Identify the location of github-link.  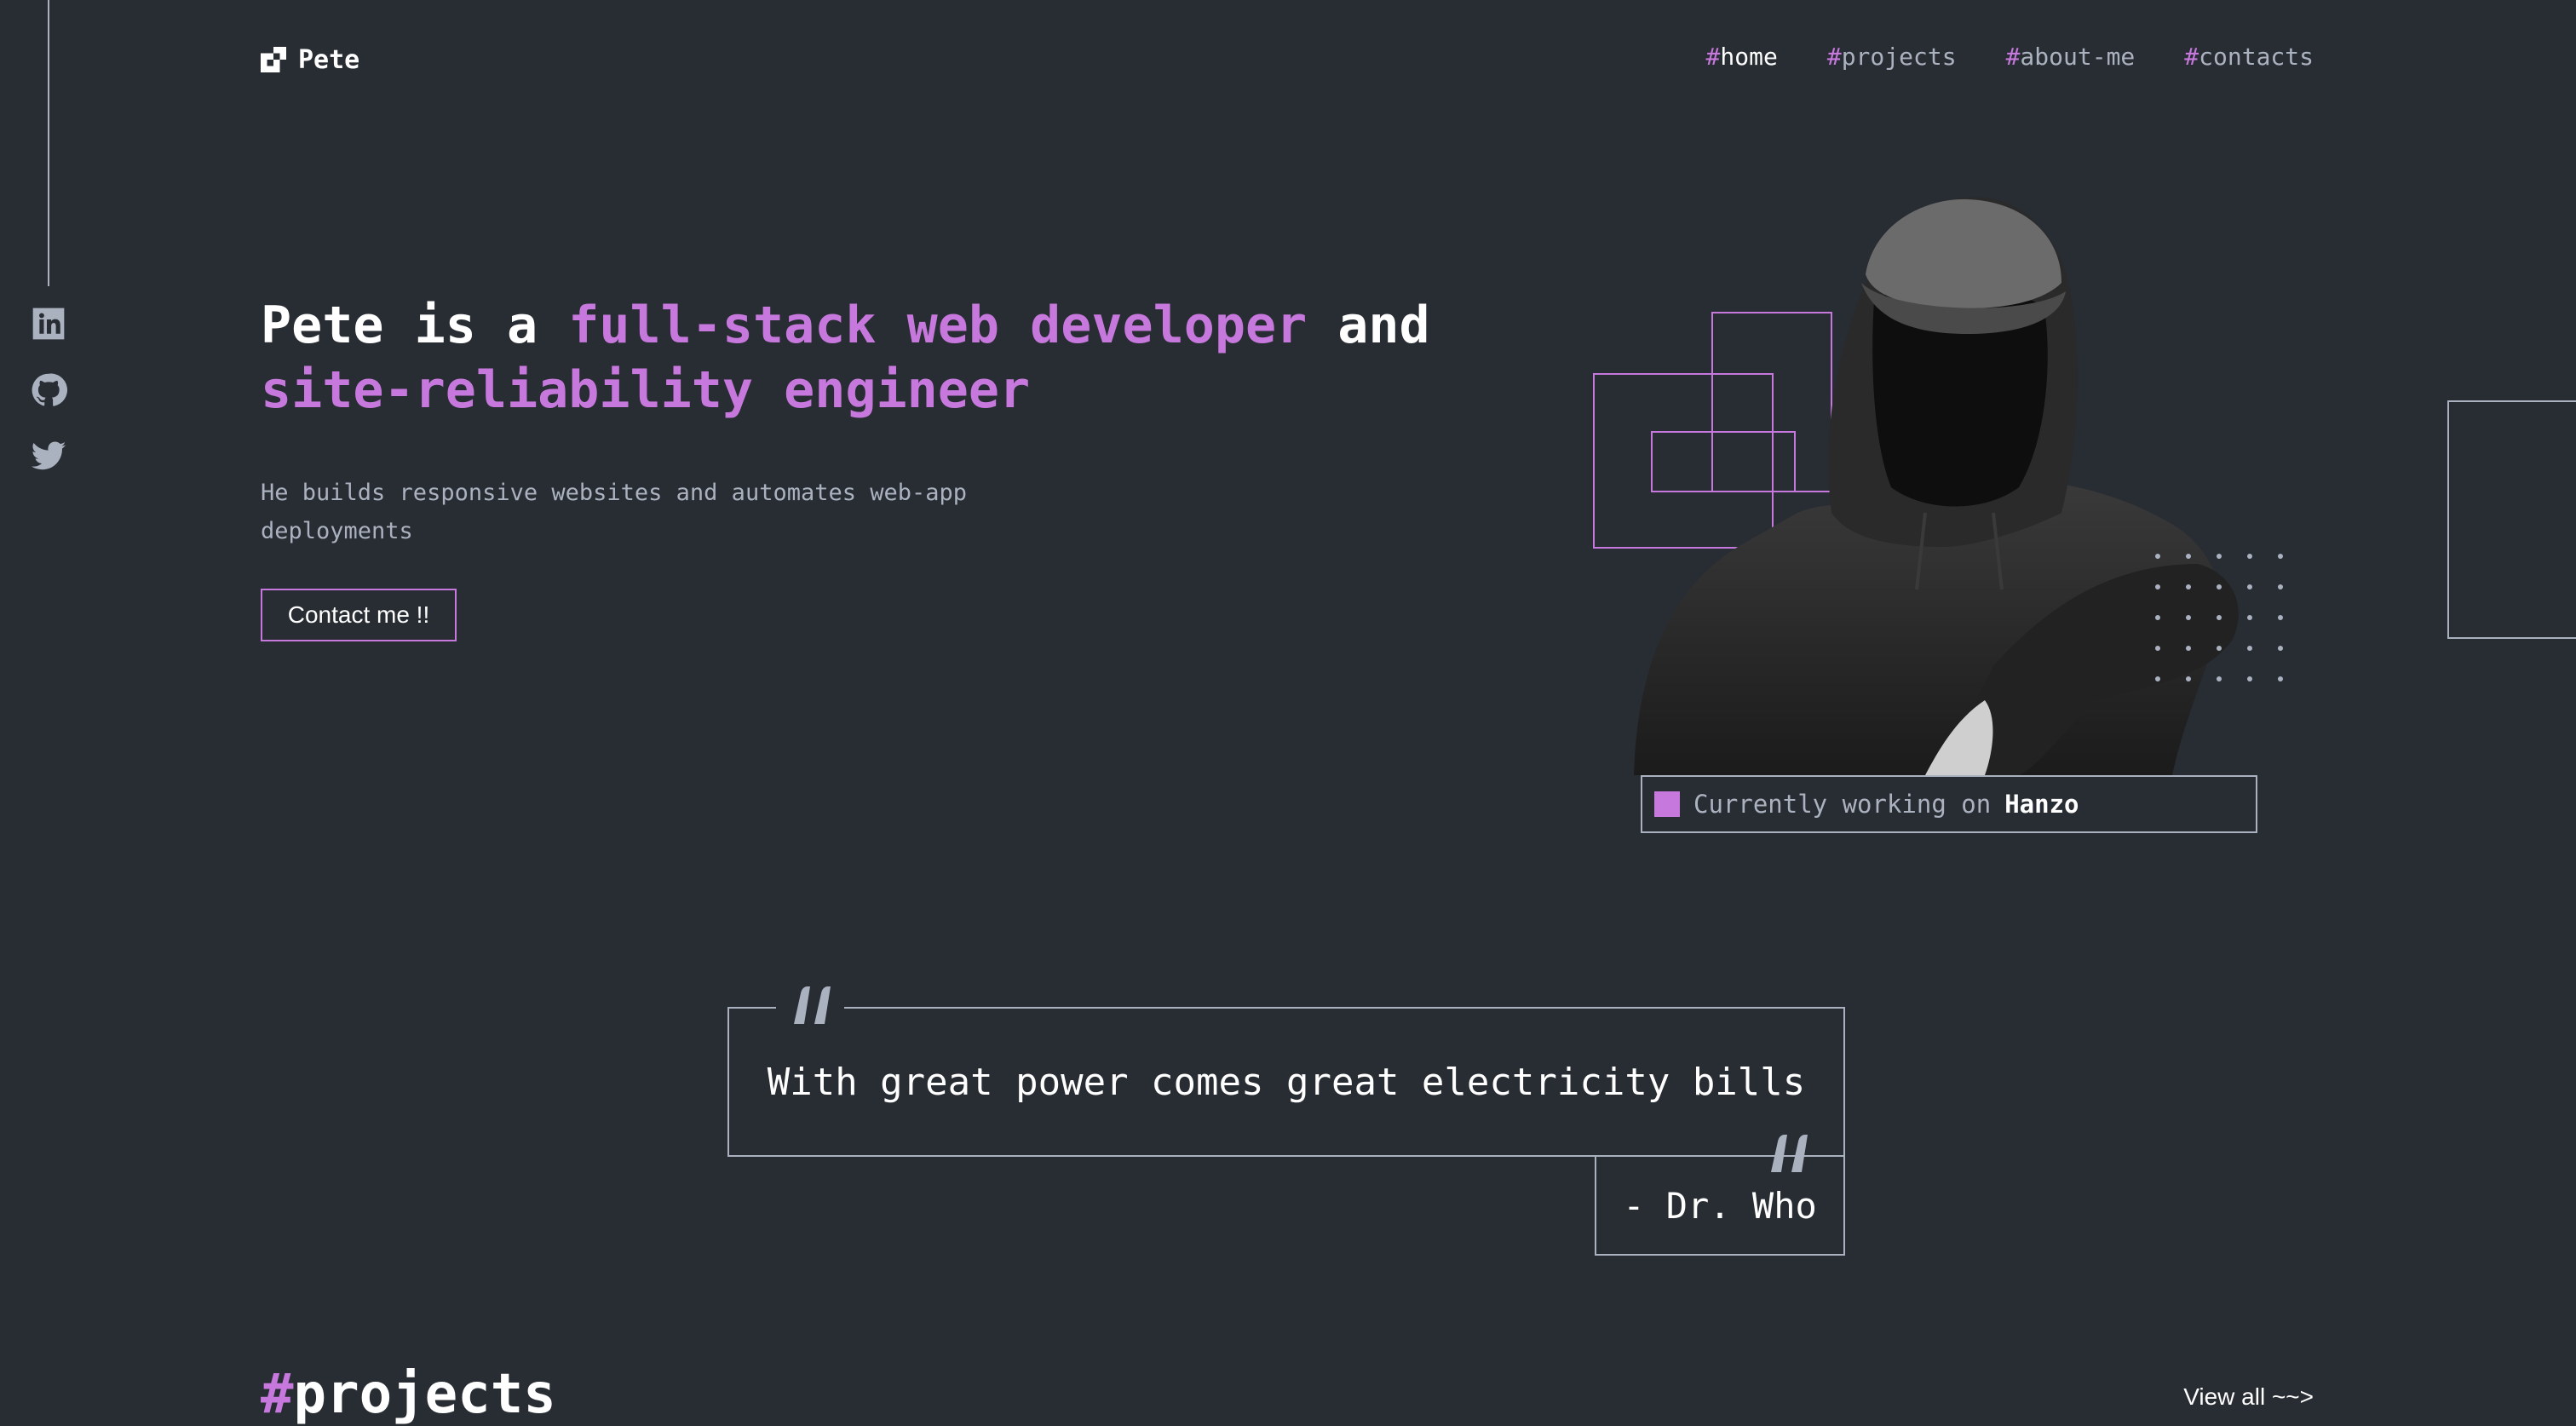
(49, 391).